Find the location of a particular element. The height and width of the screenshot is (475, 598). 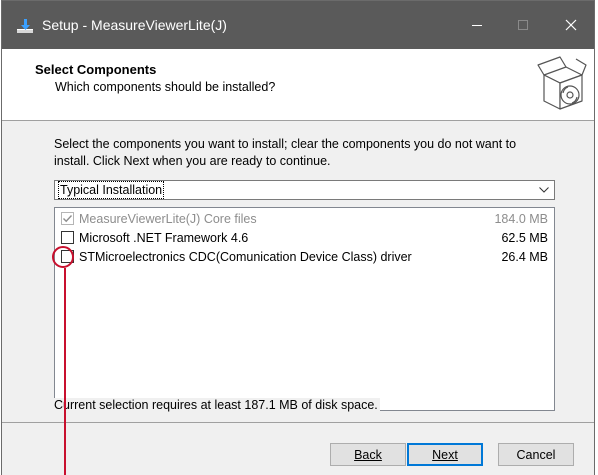

close-icon is located at coordinates (571, 25).